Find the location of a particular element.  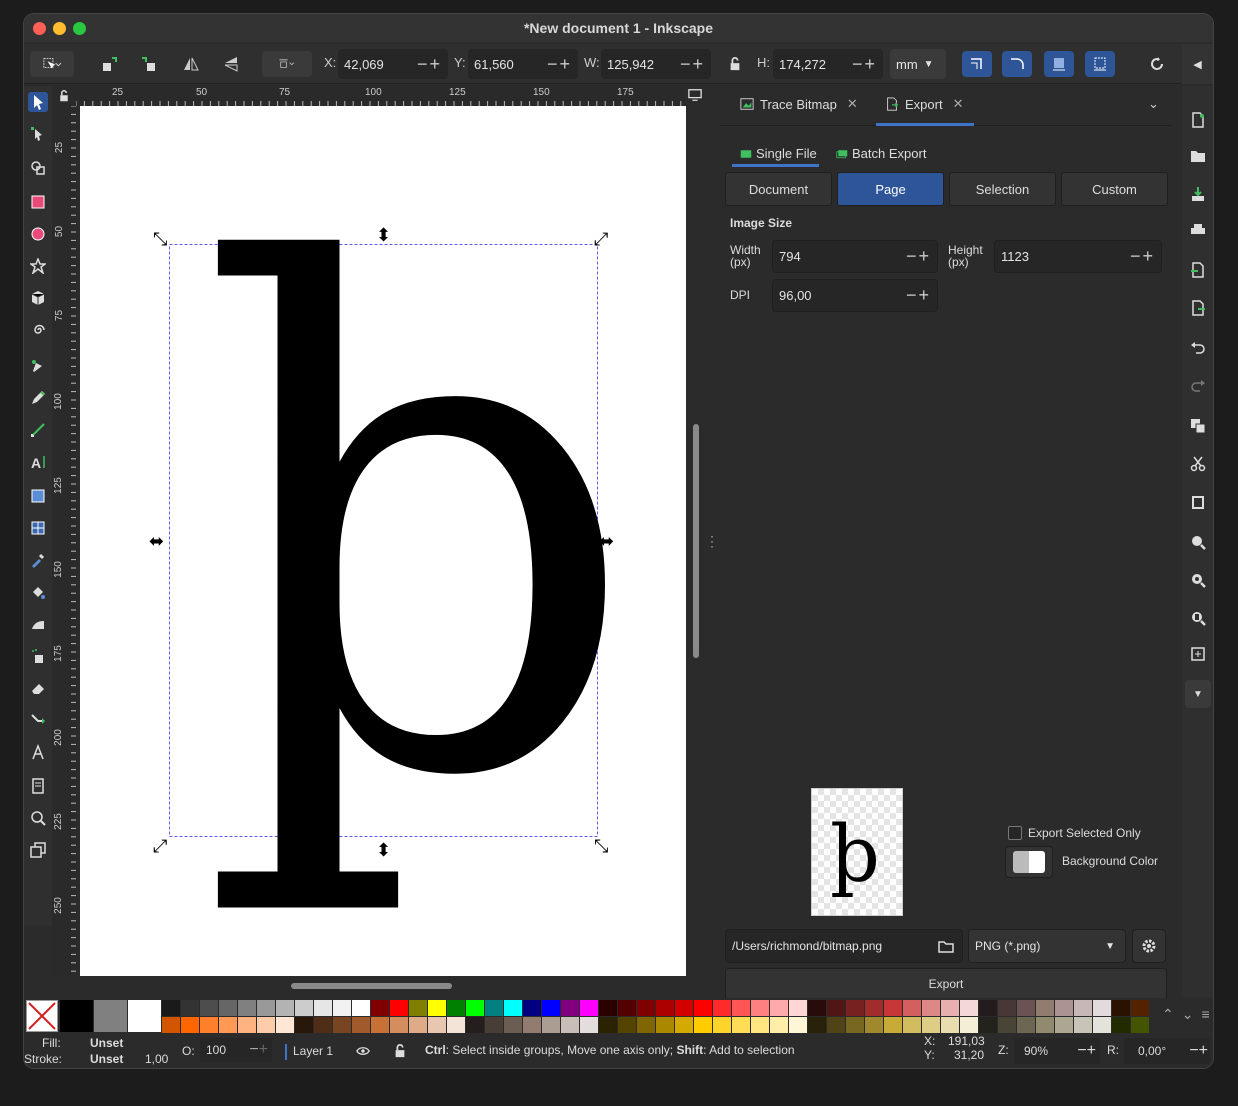

spiral-tool is located at coordinates (38, 330).